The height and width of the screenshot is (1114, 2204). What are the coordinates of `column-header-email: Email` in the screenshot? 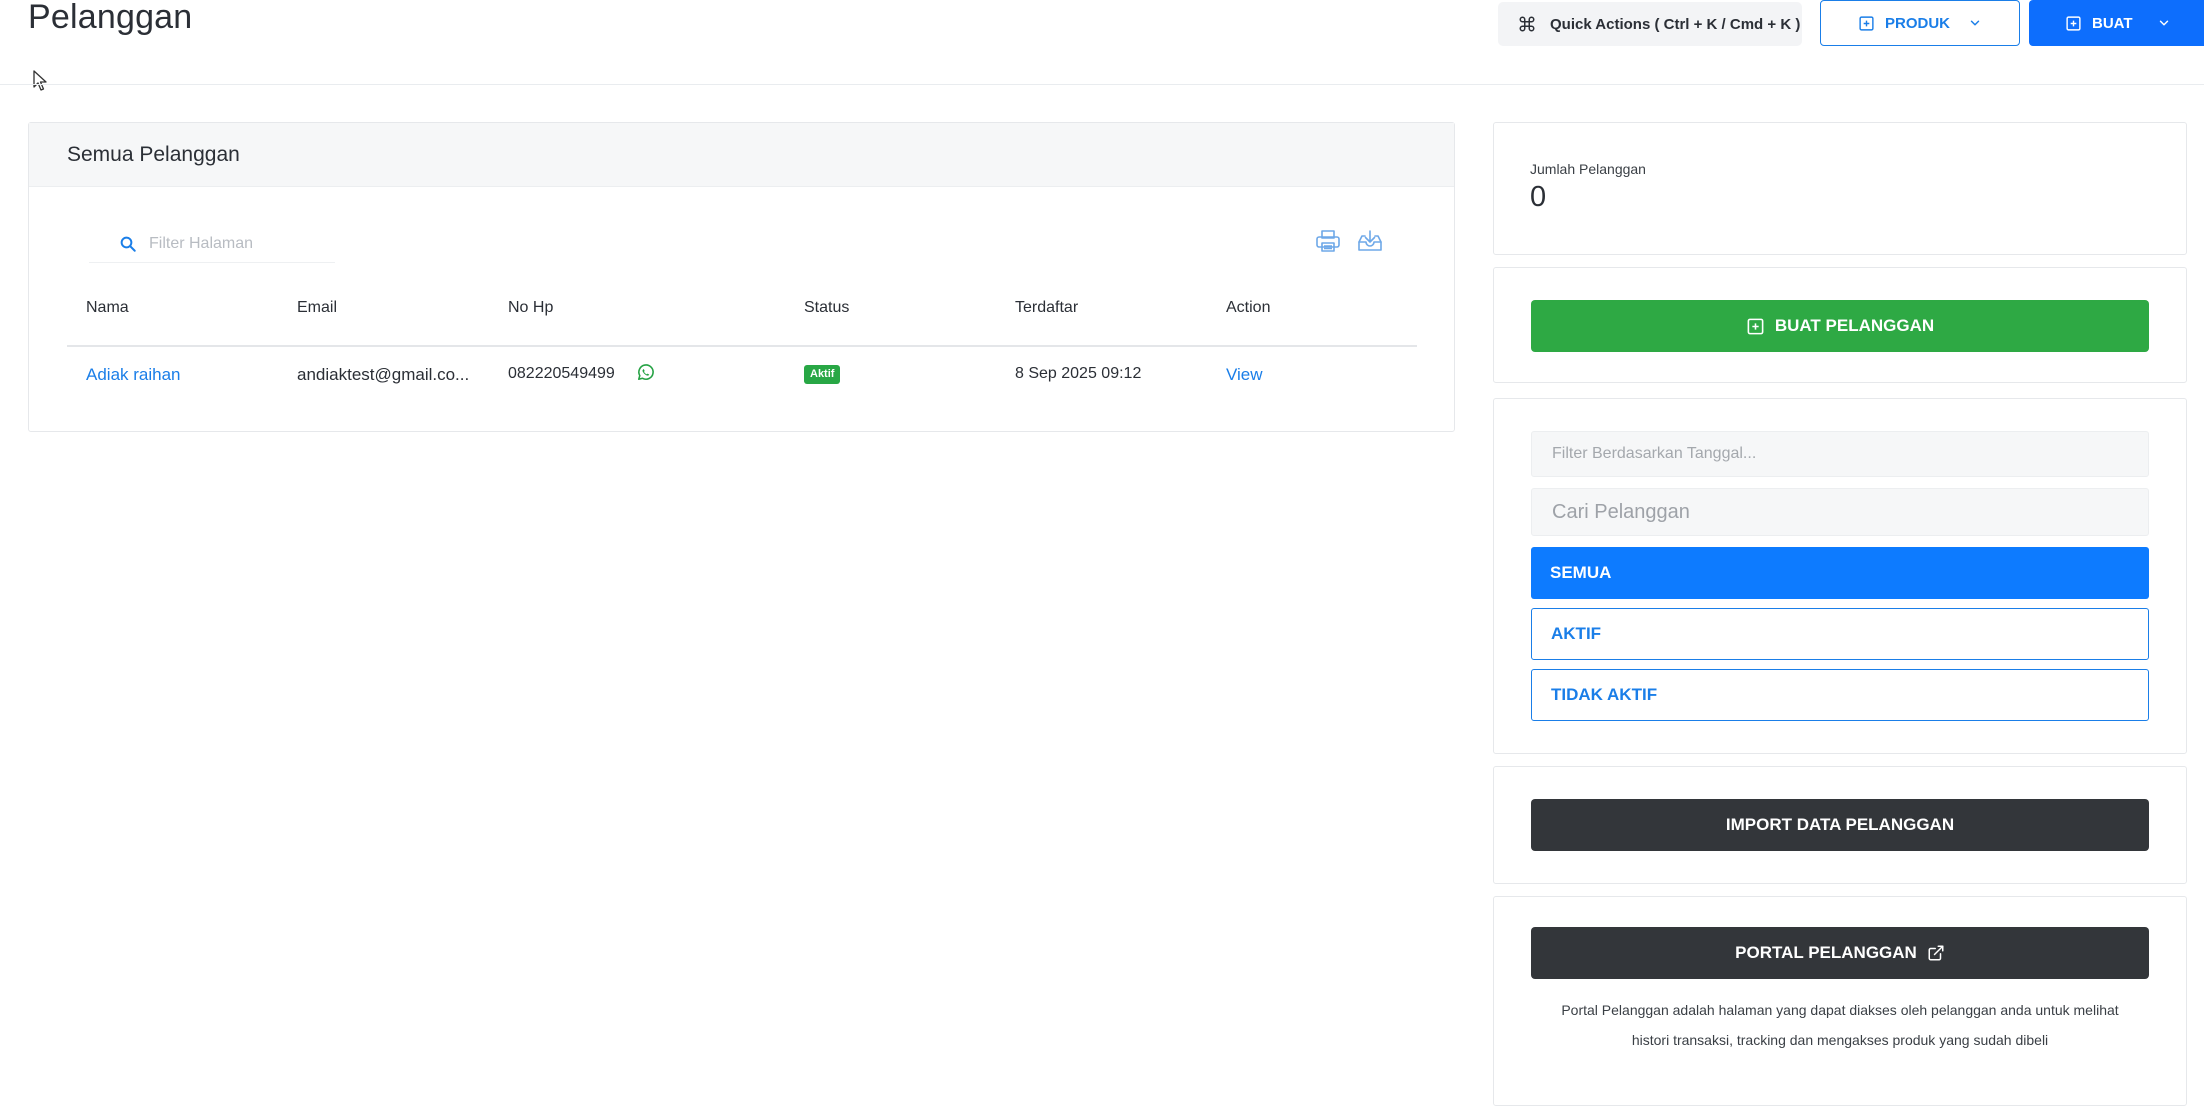 It's located at (317, 307).